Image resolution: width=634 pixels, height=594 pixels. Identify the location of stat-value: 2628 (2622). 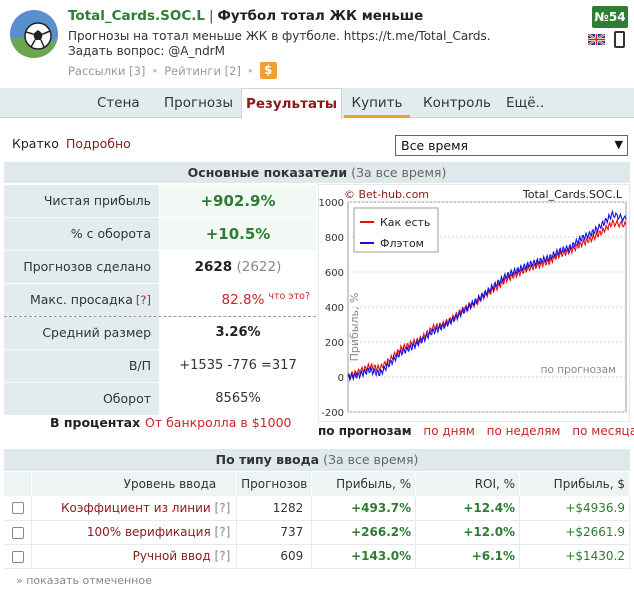
(238, 267).